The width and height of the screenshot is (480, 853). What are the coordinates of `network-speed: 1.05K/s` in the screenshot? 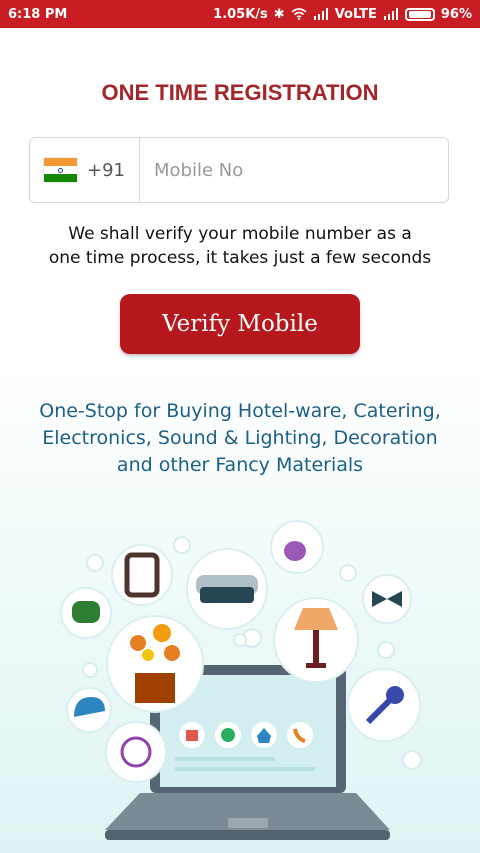 It's located at (240, 14).